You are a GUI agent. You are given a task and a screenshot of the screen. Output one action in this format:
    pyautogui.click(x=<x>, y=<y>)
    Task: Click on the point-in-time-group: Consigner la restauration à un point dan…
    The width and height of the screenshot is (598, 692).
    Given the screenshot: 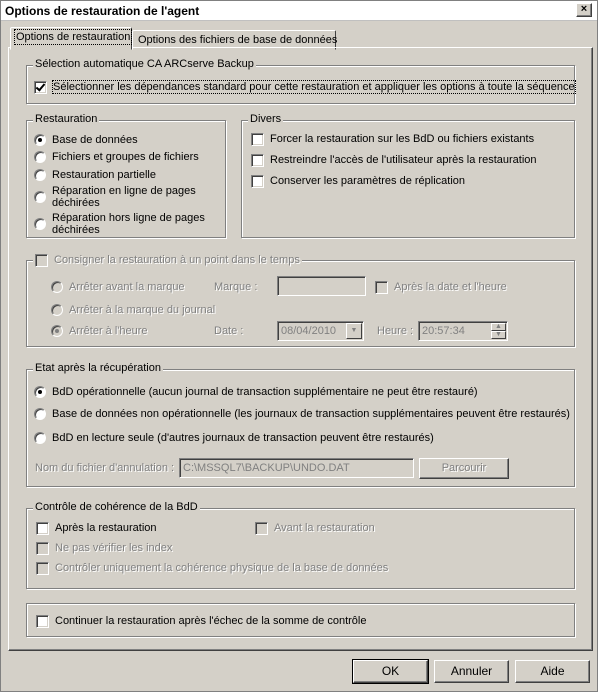 What is the action you would take?
    pyautogui.click(x=300, y=300)
    